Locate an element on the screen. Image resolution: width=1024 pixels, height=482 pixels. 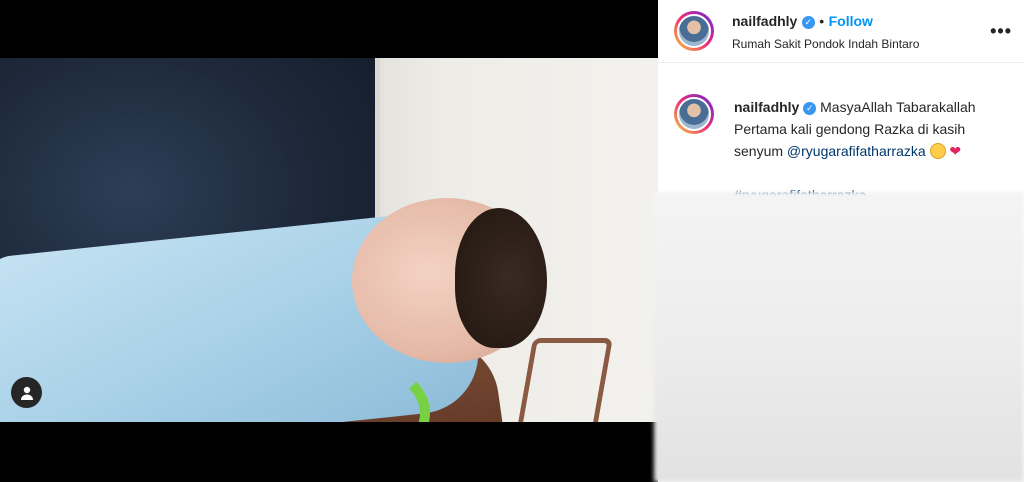
author-avatar is located at coordinates (694, 31).